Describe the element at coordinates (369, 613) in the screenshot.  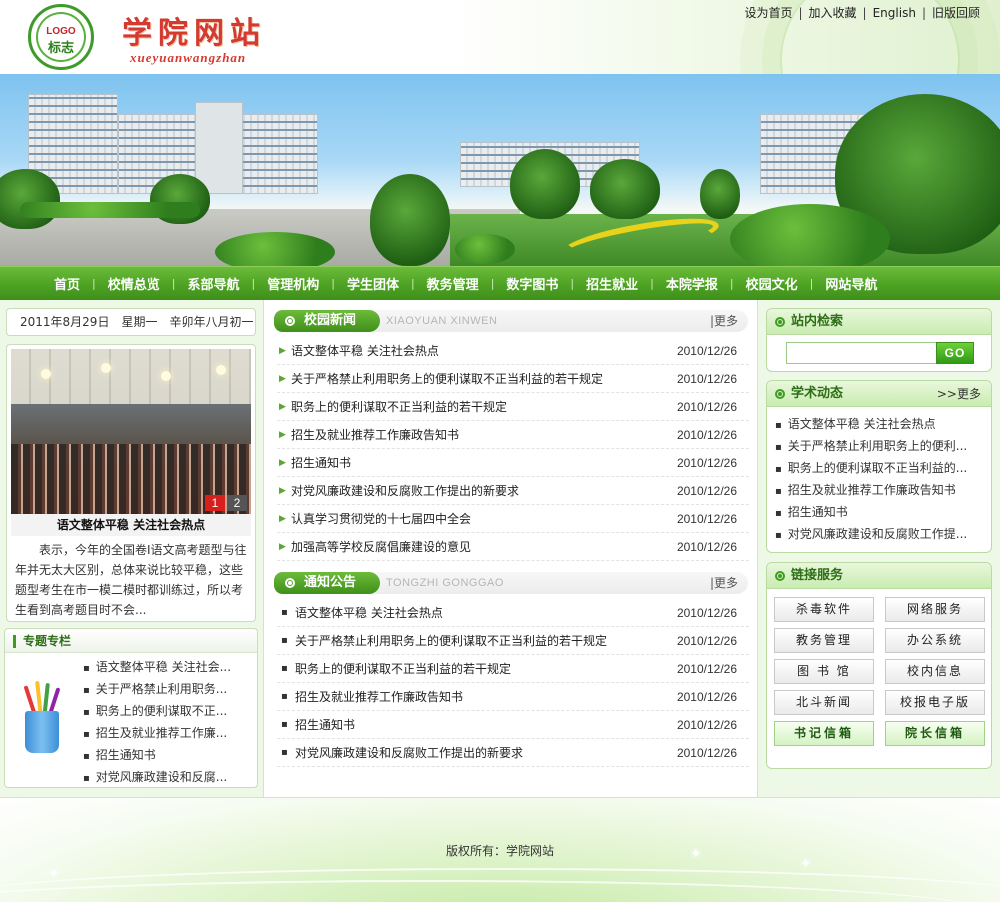
I see `notice-item-title: 语文整体平稳 关注社会热点` at that location.